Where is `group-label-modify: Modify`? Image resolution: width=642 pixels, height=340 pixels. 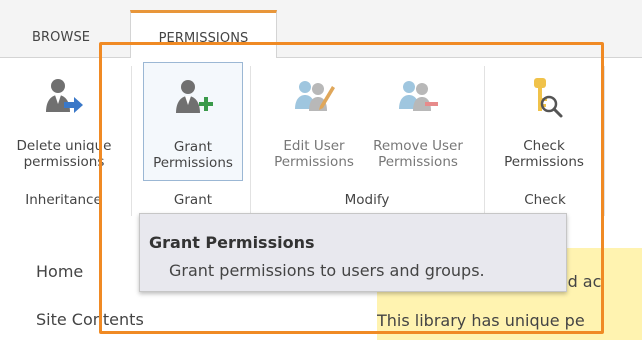 group-label-modify: Modify is located at coordinates (367, 200).